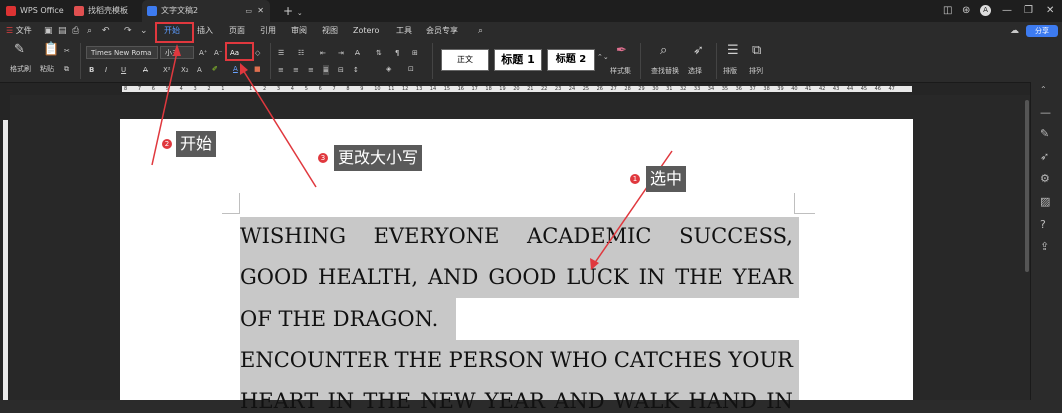 This screenshot has width=1062, height=413. What do you see at coordinates (323, 158) in the screenshot?
I see `step-badge-3: 3` at bounding box center [323, 158].